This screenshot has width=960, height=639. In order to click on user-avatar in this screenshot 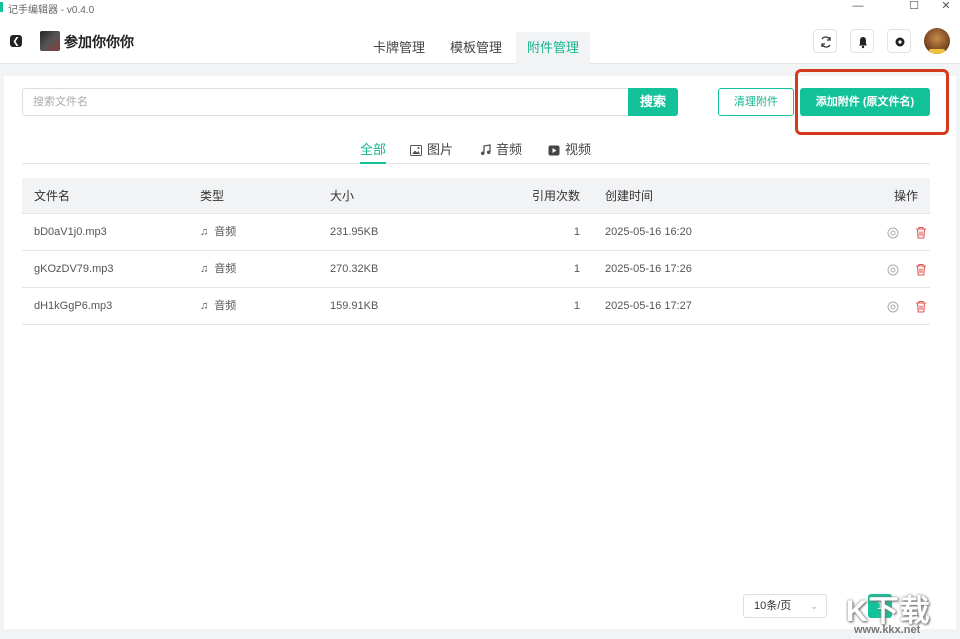, I will do `click(937, 41)`.